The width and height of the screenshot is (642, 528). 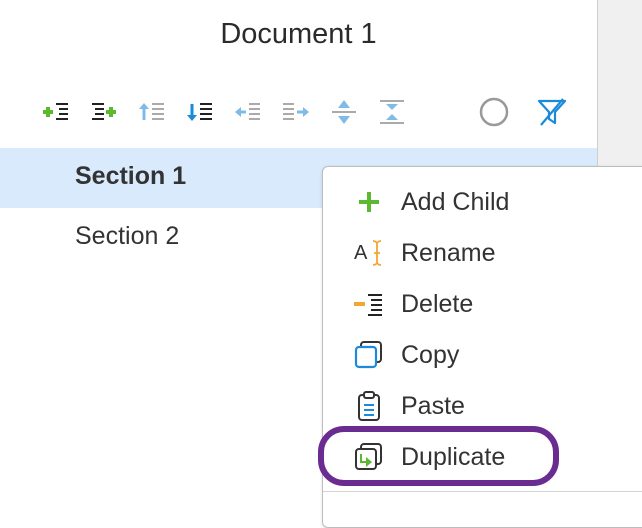 I want to click on circle-icon, so click(x=494, y=112).